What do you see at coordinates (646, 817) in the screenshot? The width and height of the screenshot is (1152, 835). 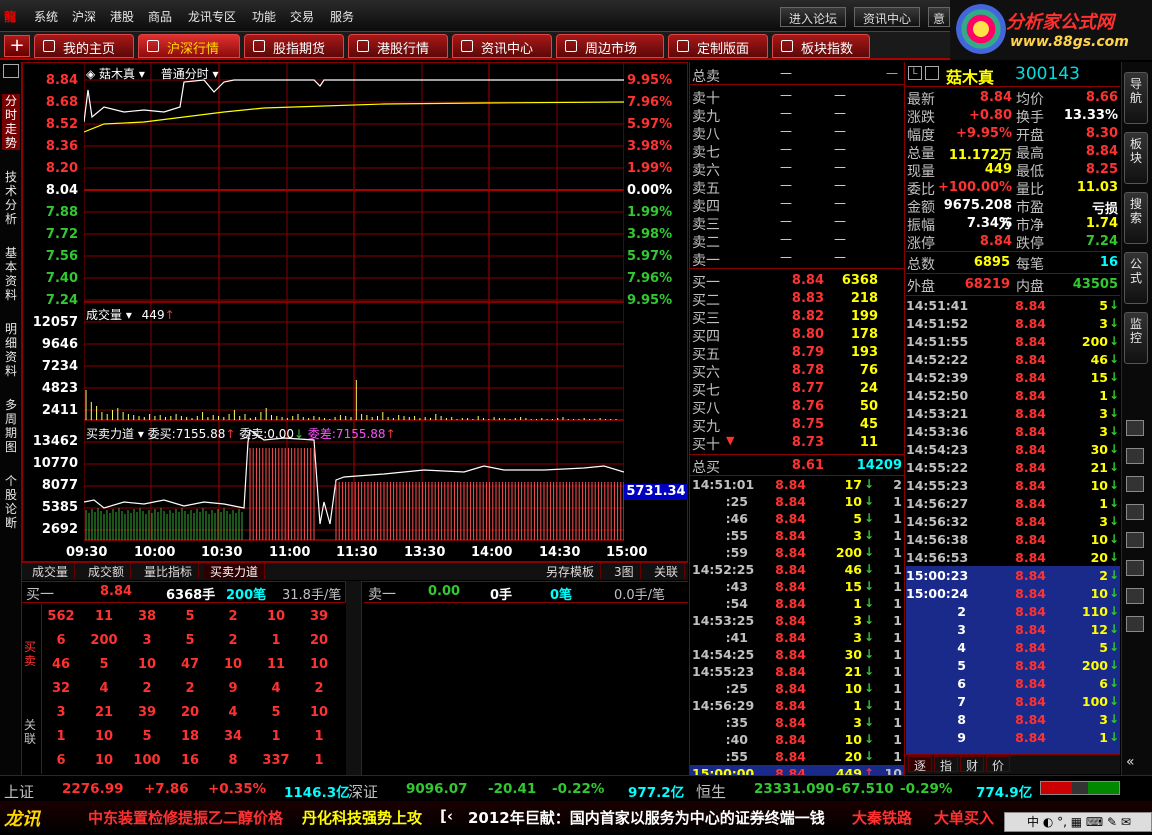 I see `ticker-news-3: 2012年巨献：国内首家以服务为中心的证券终端一钱` at bounding box center [646, 817].